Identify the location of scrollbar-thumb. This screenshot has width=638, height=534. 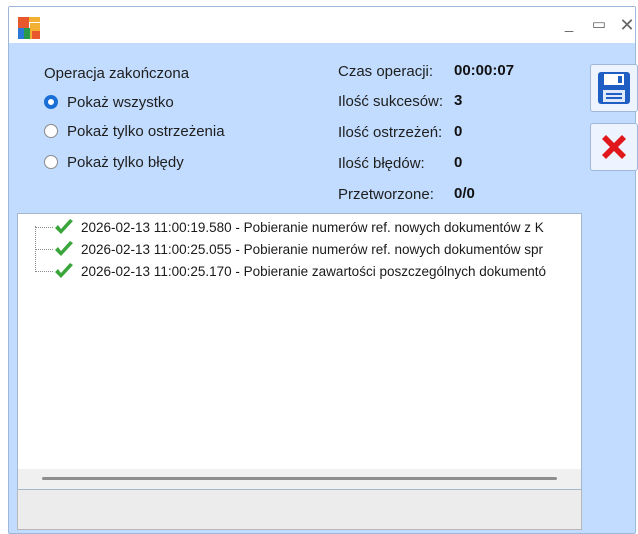
(299, 478).